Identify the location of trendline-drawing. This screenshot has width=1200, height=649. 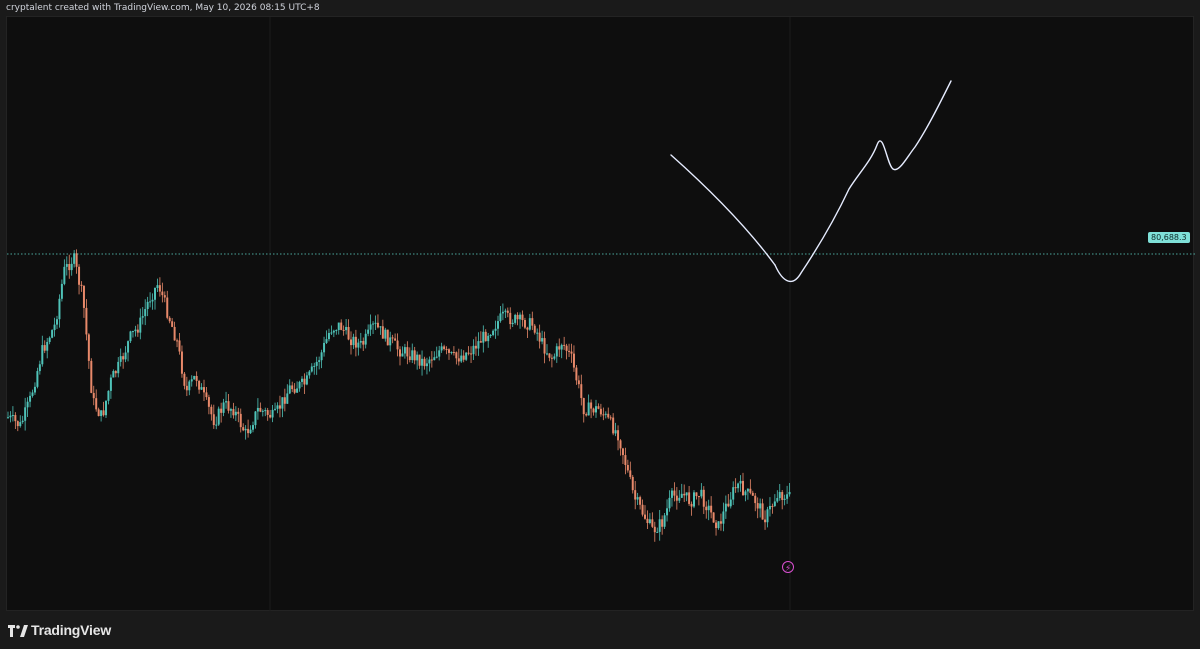
(723, 210).